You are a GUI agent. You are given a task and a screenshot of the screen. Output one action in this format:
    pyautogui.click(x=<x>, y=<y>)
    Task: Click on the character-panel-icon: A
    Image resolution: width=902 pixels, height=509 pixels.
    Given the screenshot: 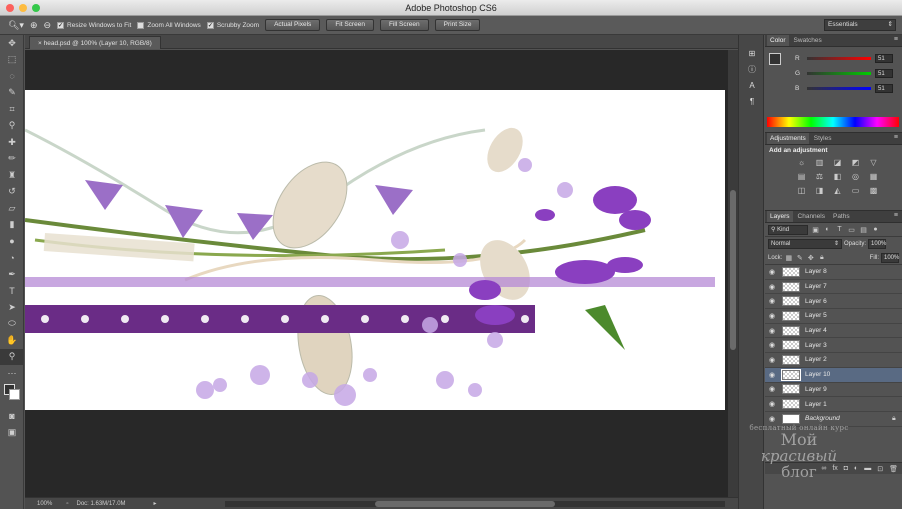 What is the action you would take?
    pyautogui.click(x=752, y=85)
    